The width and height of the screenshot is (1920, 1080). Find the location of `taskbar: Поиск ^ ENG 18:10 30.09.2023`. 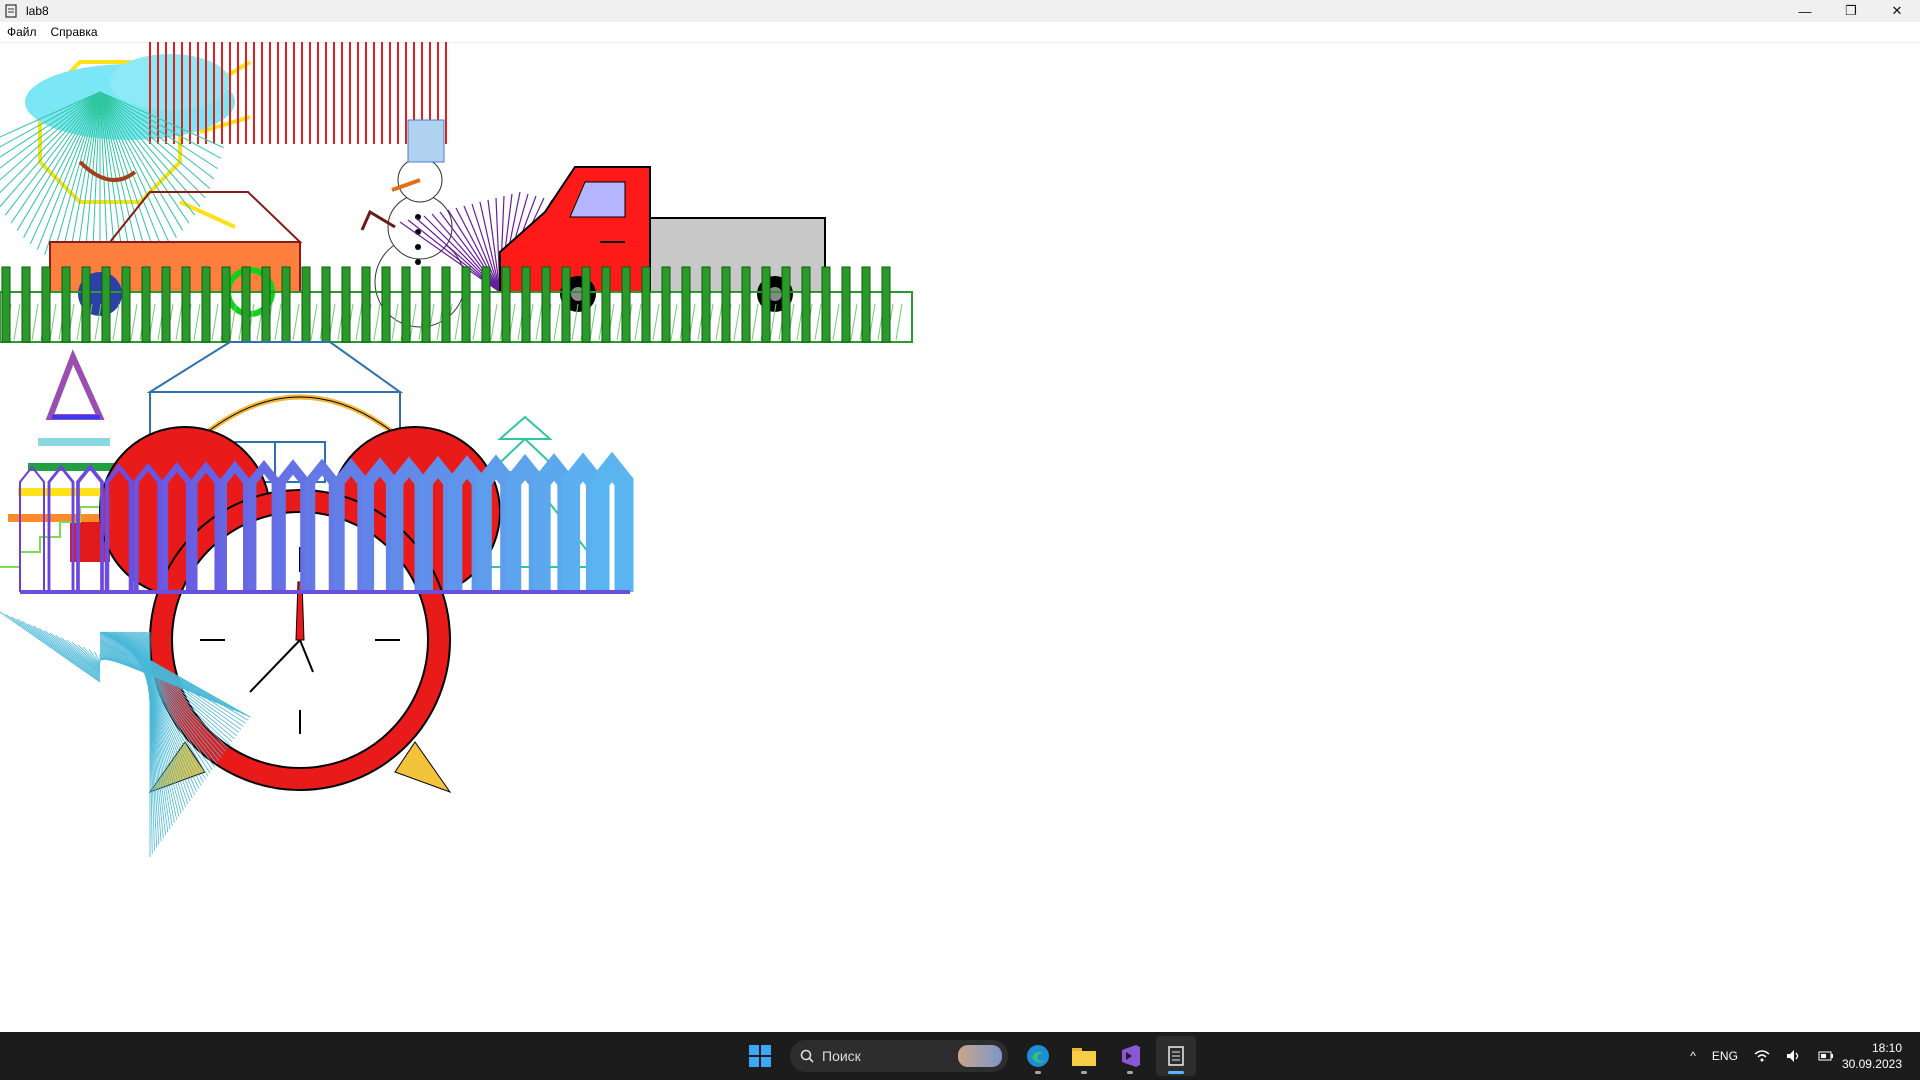

taskbar: Поиск ^ ENG 18:10 30.09.2023 is located at coordinates (960, 1056).